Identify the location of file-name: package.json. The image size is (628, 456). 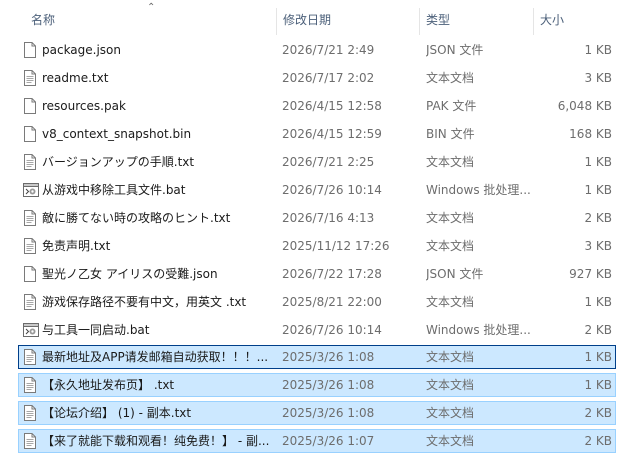
(82, 50).